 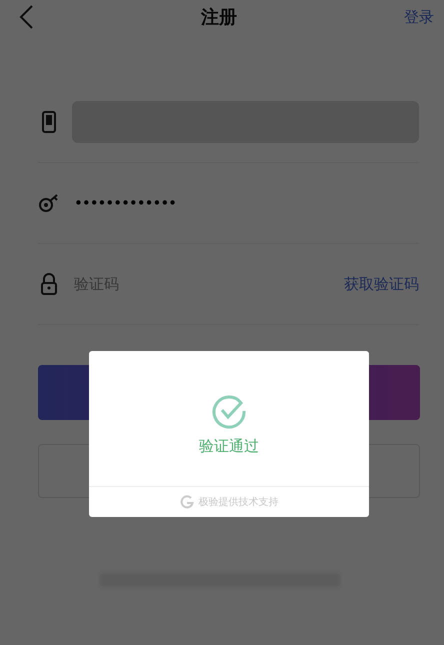 I want to click on lock-icon, so click(x=49, y=284).